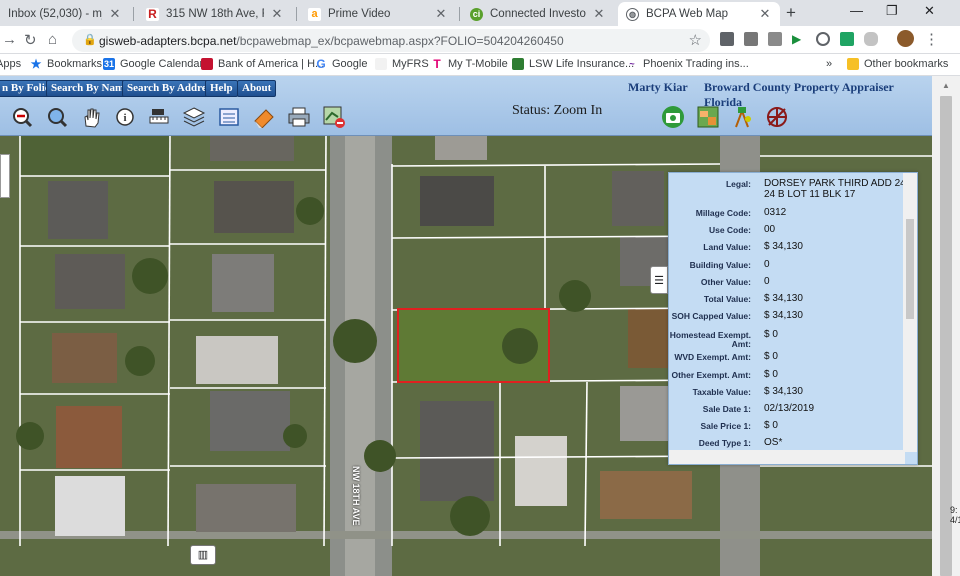  Describe the element at coordinates (742, 117) in the screenshot. I see `surveyor-icon` at that location.